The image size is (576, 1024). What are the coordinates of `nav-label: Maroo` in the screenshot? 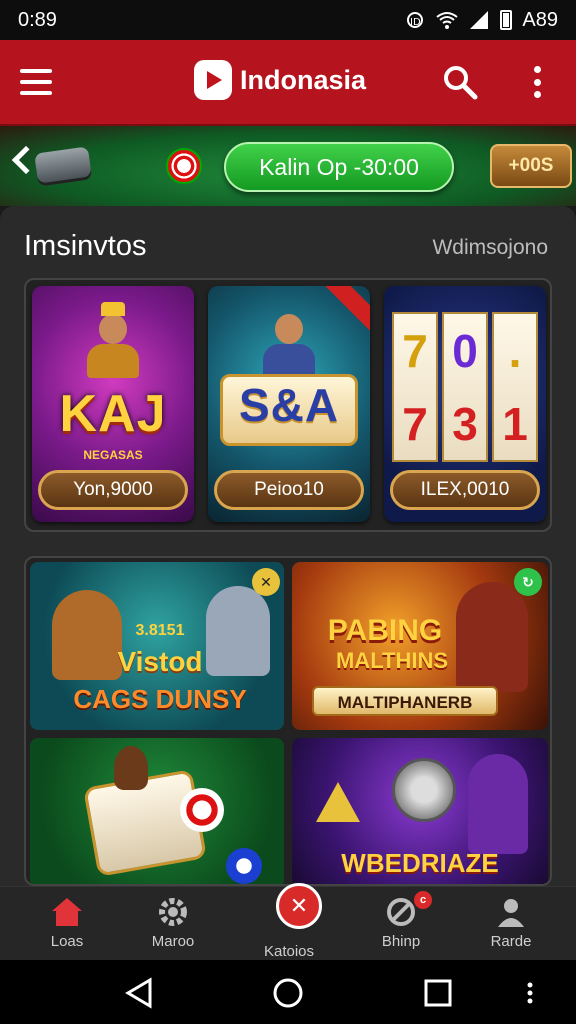 It's located at (173, 941).